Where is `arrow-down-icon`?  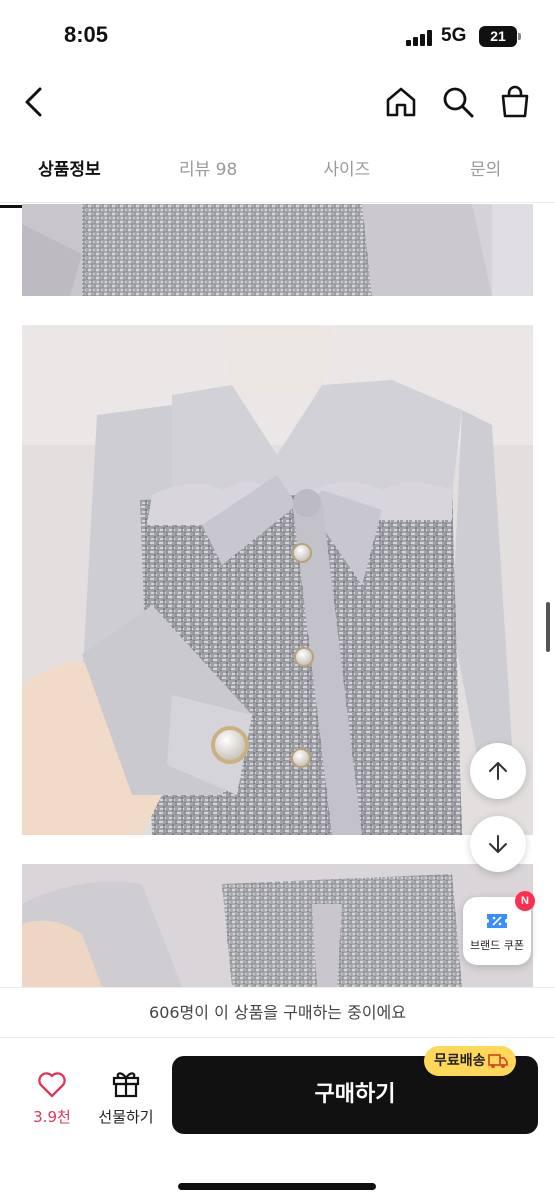 arrow-down-icon is located at coordinates (498, 844).